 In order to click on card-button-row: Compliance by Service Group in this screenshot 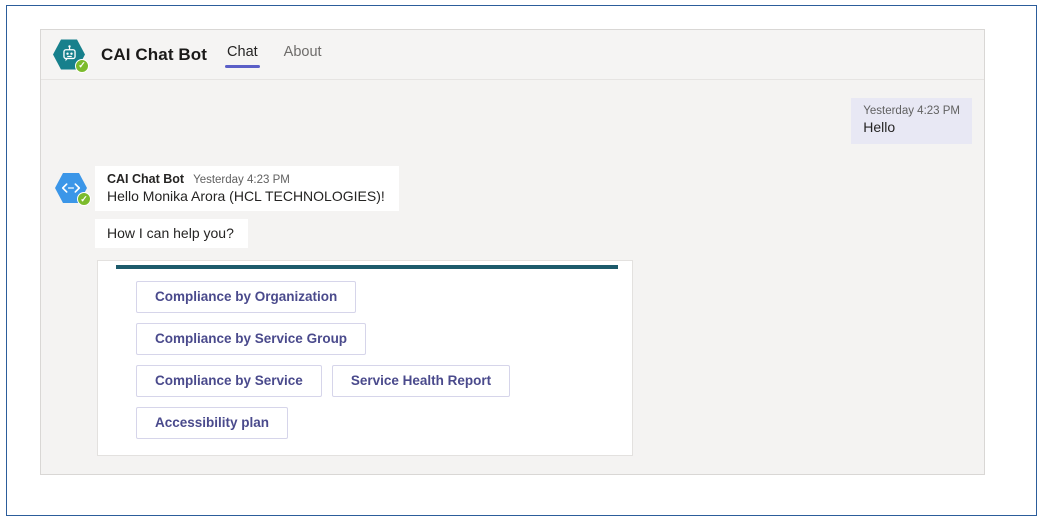, I will do `click(384, 339)`.